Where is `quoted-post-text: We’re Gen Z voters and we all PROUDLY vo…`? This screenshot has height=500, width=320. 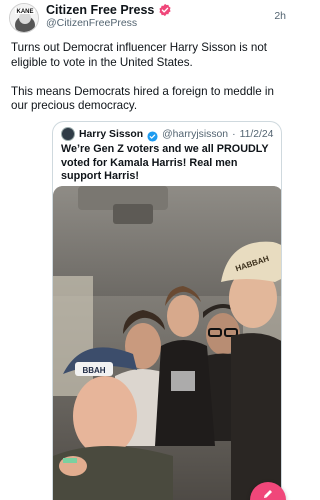
quoted-post-text: We’re Gen Z voters and we all PROUDLY vo… is located at coordinates (165, 163).